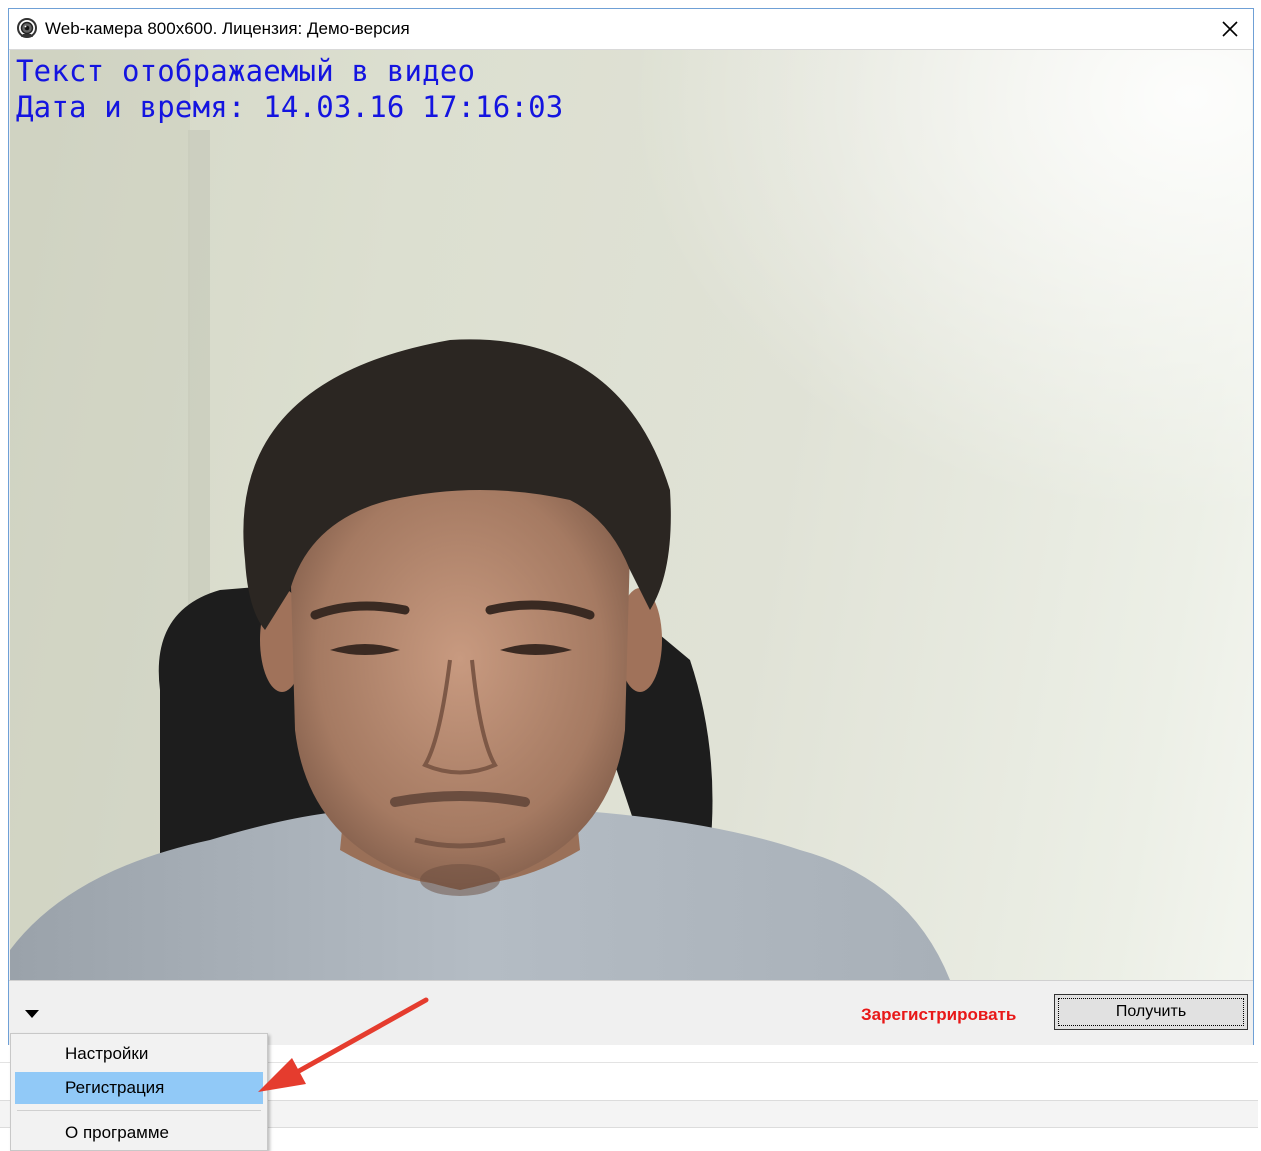 This screenshot has width=1261, height=1151. What do you see at coordinates (139, 1054) in the screenshot?
I see `menu-item-settings: Настройки` at bounding box center [139, 1054].